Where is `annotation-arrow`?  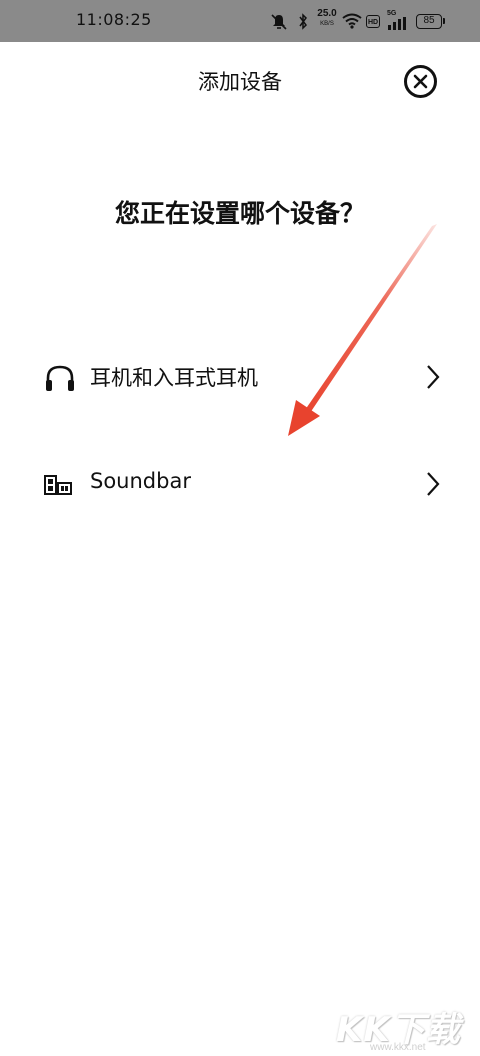 annotation-arrow is located at coordinates (362, 330).